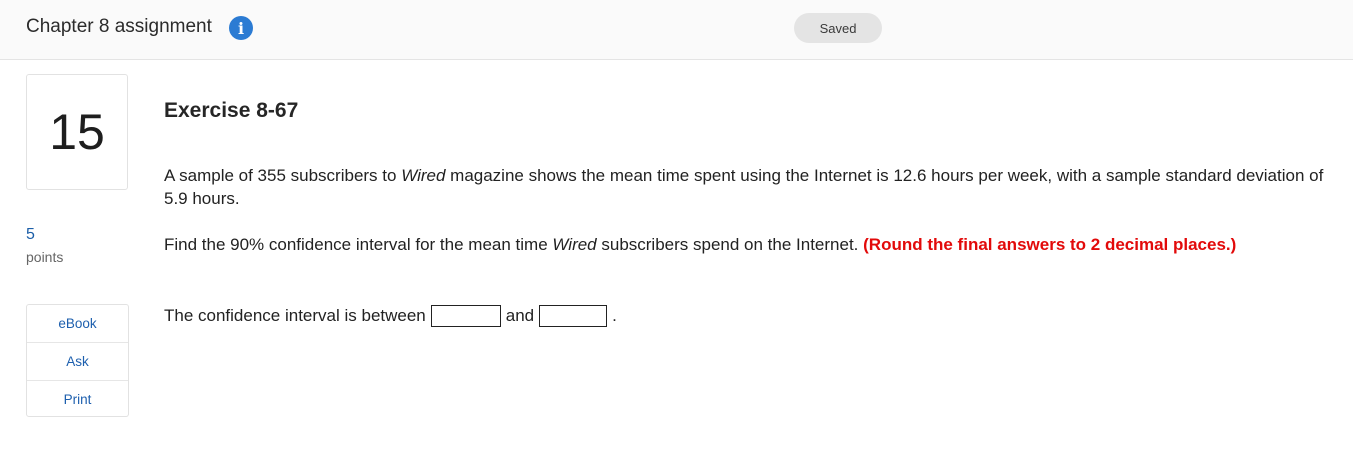 The image size is (1353, 453). What do you see at coordinates (45, 257) in the screenshot?
I see `points-label: points` at bounding box center [45, 257].